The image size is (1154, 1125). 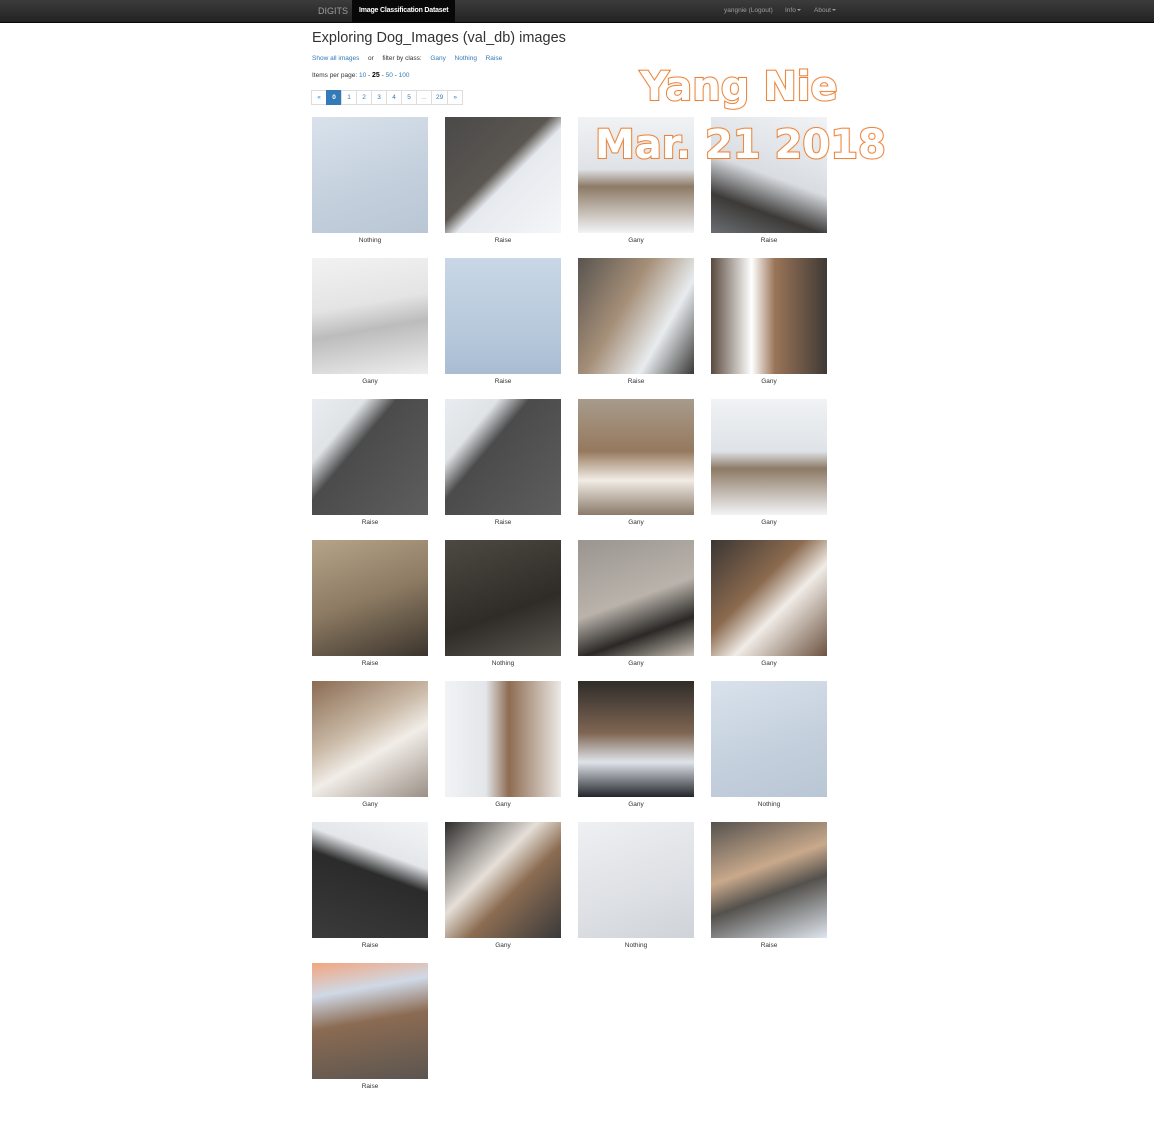 I want to click on pagination-page-1: 1, so click(x=349, y=97).